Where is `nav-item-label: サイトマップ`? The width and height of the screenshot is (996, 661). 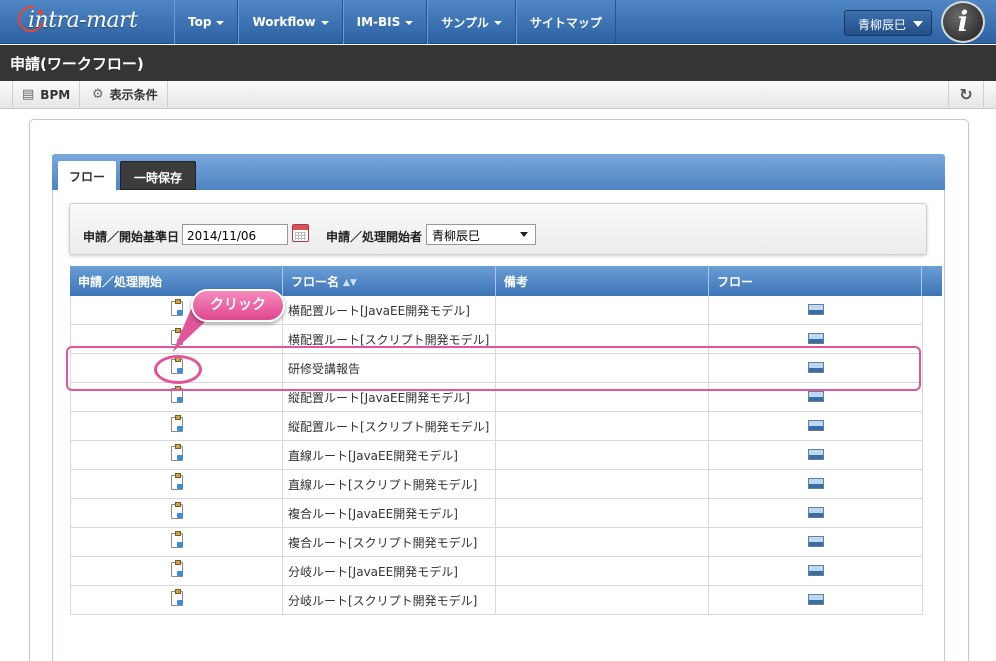 nav-item-label: サイトマップ is located at coordinates (565, 22).